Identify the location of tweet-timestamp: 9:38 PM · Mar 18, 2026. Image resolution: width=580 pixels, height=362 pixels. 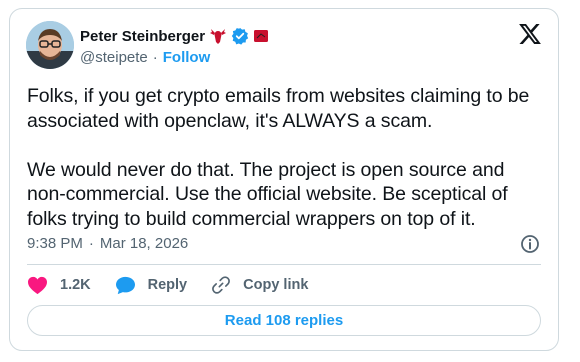
(107, 243).